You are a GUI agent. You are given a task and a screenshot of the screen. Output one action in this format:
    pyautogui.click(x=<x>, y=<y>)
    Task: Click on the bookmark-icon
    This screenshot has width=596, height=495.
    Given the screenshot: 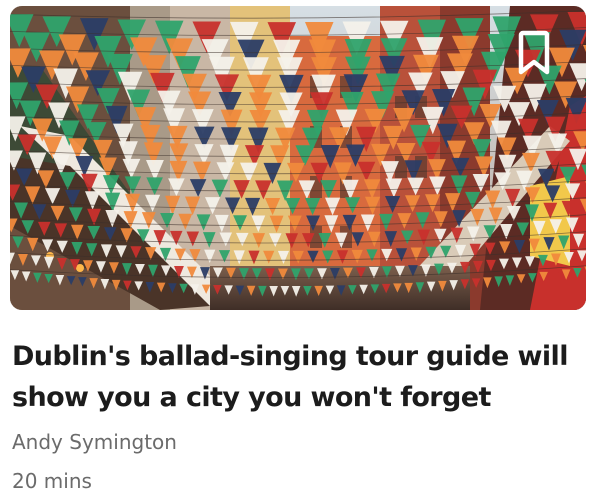 What is the action you would take?
    pyautogui.click(x=534, y=52)
    